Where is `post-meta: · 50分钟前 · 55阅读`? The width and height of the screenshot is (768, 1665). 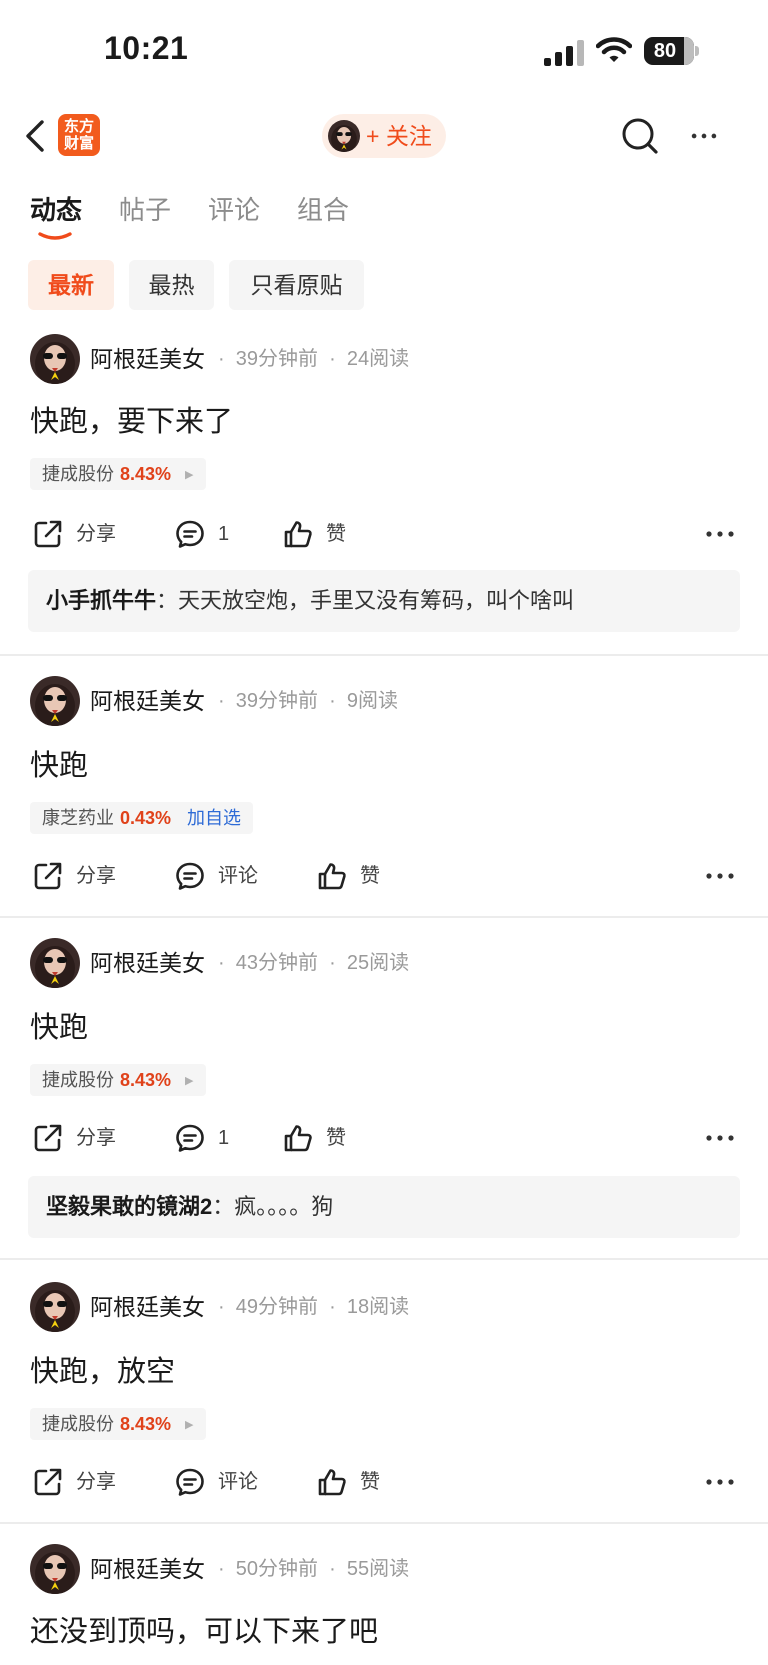 post-meta: · 50分钟前 · 55阅读 is located at coordinates (314, 1569).